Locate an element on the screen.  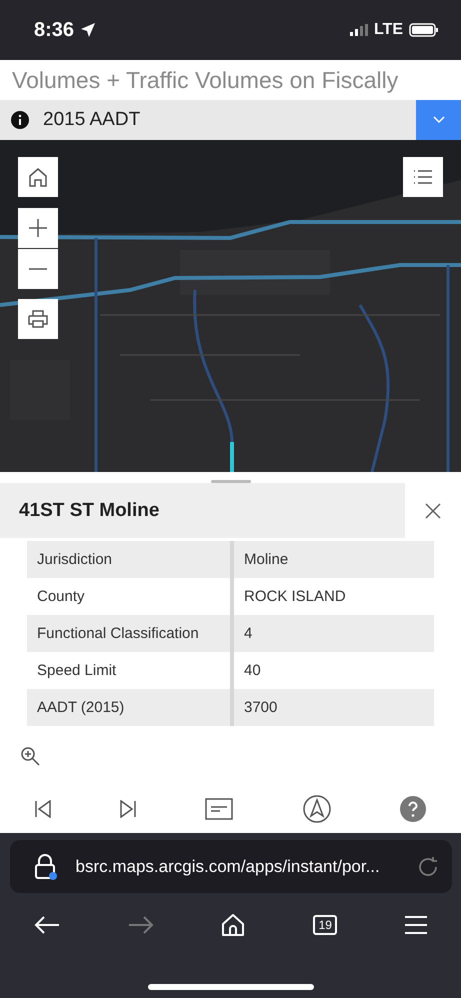
layer-name: 2015 AADT is located at coordinates (92, 120).